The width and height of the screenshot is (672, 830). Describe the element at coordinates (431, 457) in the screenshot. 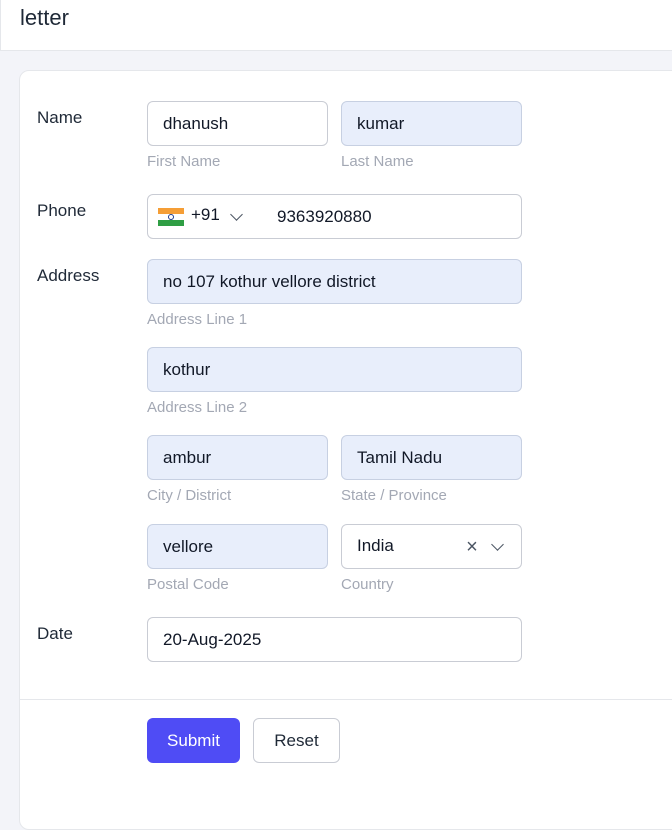

I see `state-input` at that location.